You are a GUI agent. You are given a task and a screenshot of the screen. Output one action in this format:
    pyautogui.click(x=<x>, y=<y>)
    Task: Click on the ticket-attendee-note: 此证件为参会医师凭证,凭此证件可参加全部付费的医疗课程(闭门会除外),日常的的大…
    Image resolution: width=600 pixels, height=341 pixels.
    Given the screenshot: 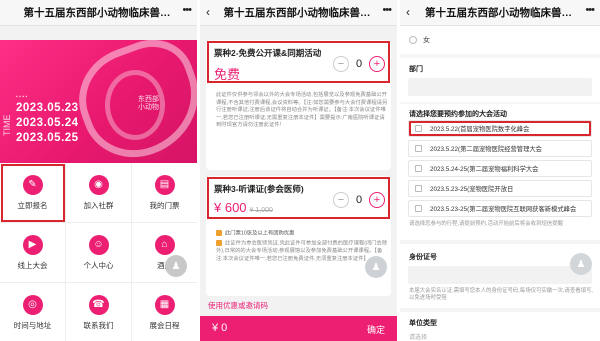 What is the action you would take?
    pyautogui.click(x=302, y=251)
    